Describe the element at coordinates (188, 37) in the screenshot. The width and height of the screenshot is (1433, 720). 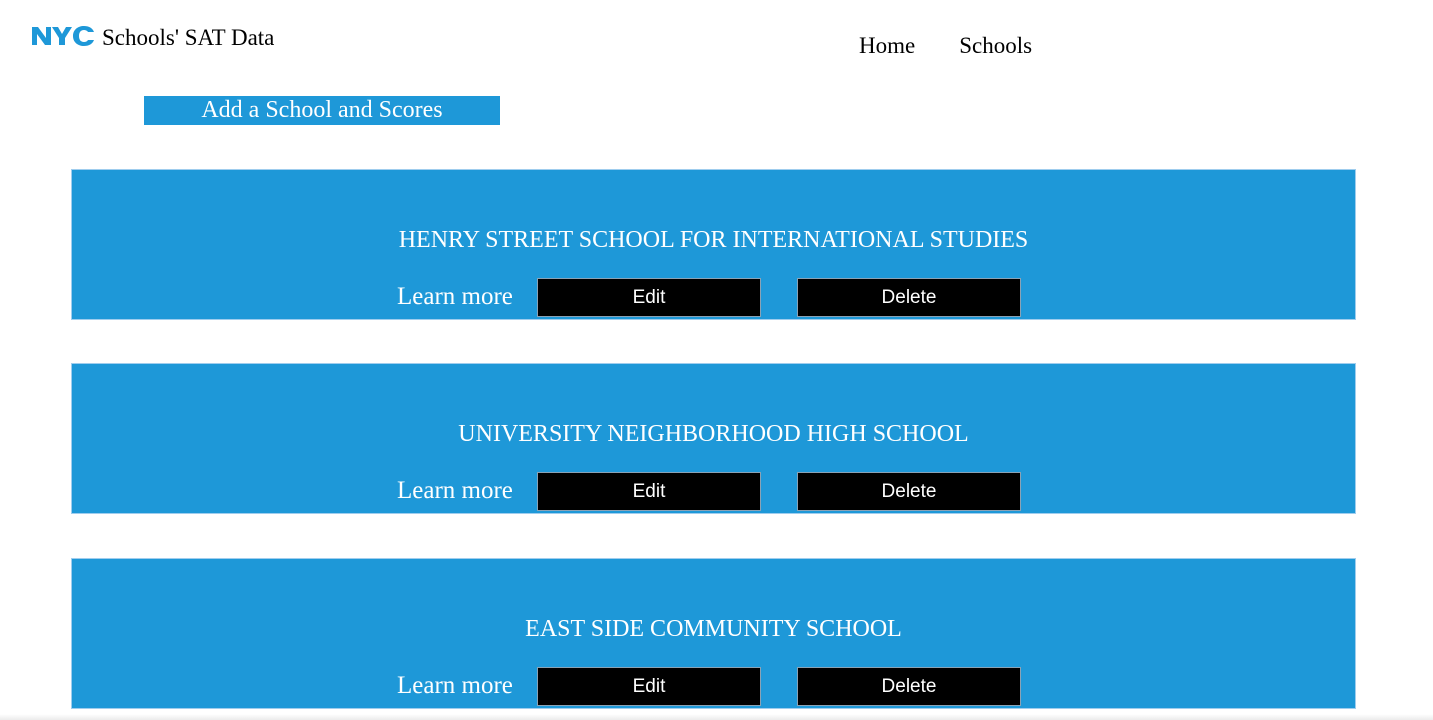
I see `site-title: Schools' SAT Data` at that location.